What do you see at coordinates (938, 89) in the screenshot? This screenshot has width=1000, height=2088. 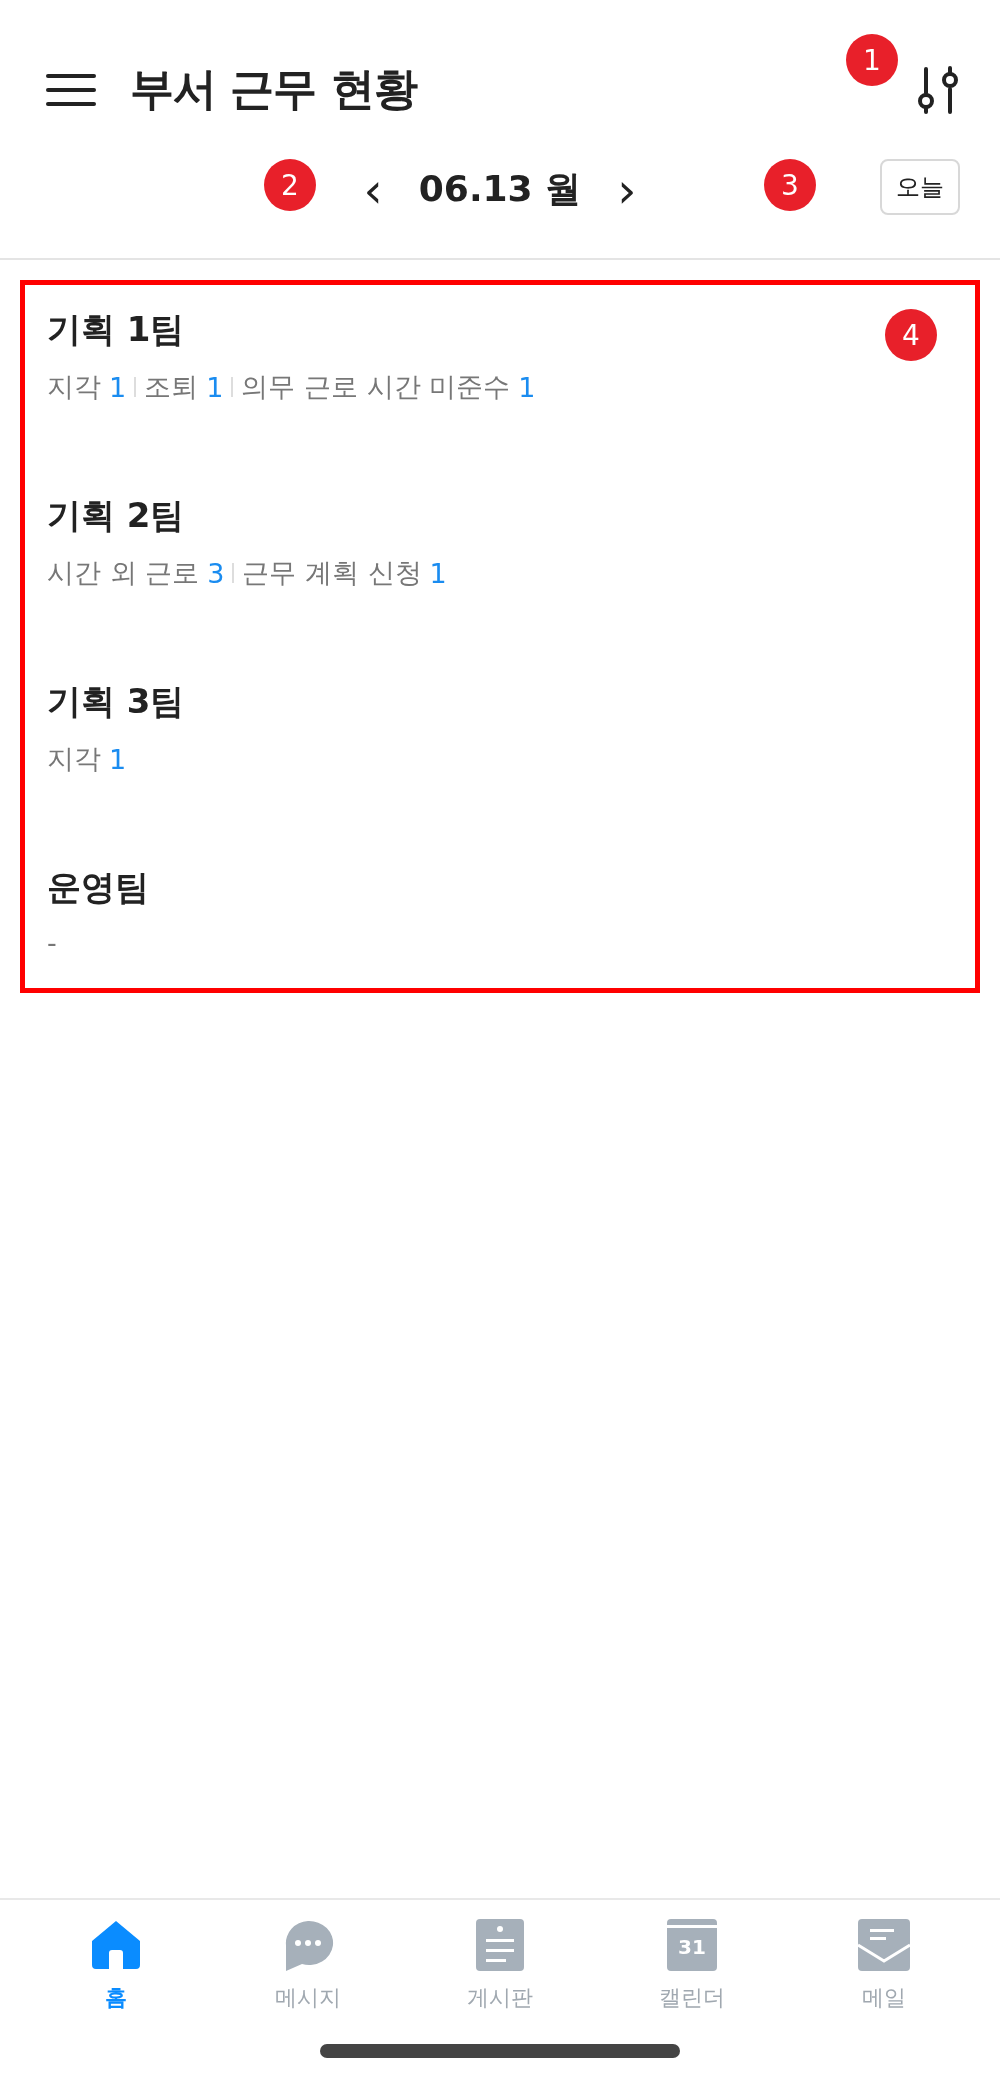 I see `settings-icon` at bounding box center [938, 89].